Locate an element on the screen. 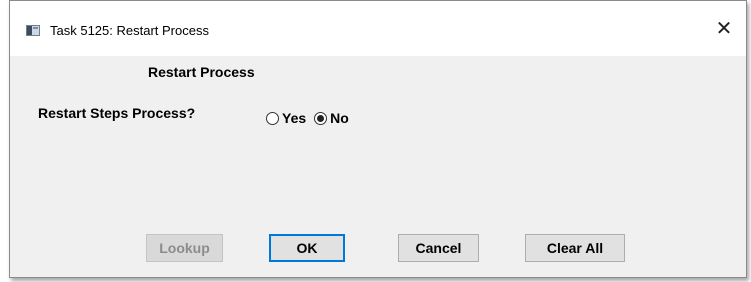 This screenshot has width=751, height=282. form-heading: Restart Process is located at coordinates (201, 72).